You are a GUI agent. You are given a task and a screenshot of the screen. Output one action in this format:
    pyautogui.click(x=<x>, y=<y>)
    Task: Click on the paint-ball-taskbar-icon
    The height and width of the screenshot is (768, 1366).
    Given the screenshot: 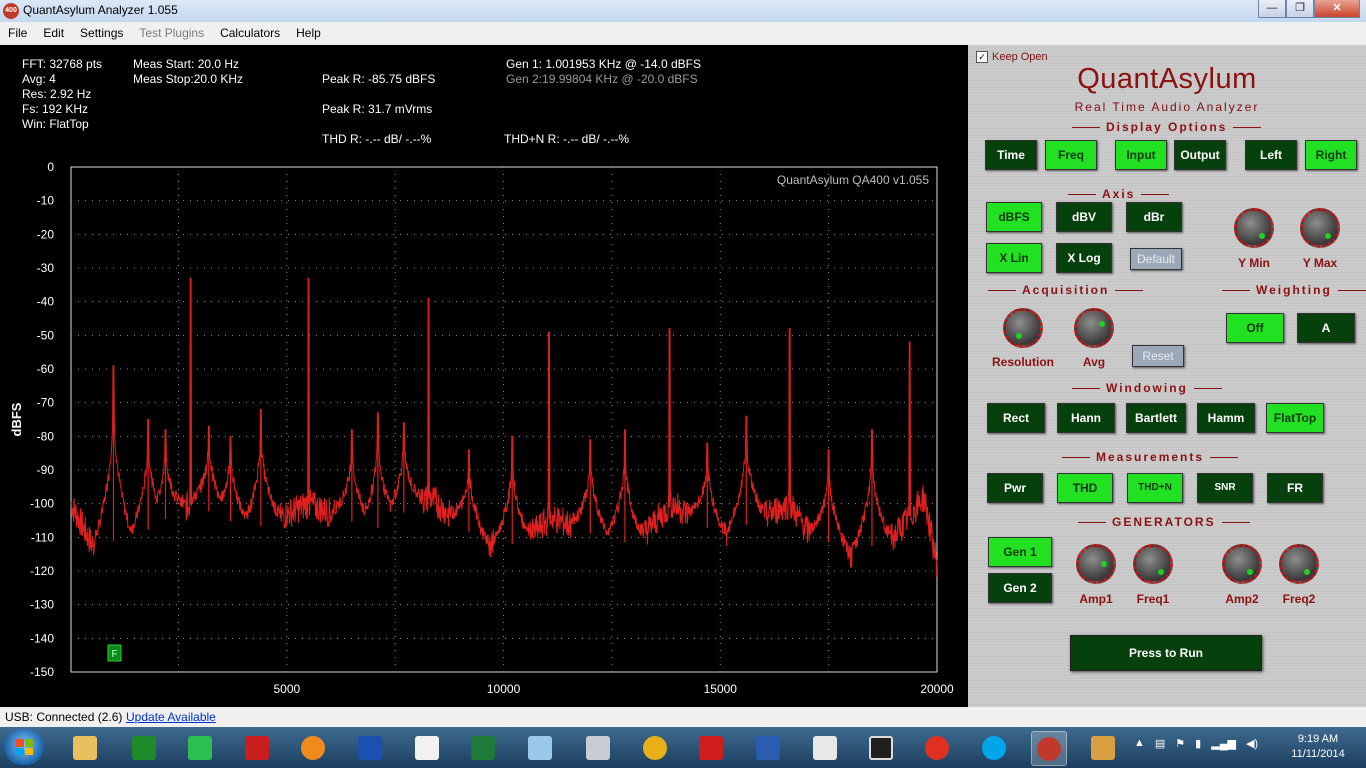 What is the action you would take?
    pyautogui.click(x=937, y=747)
    